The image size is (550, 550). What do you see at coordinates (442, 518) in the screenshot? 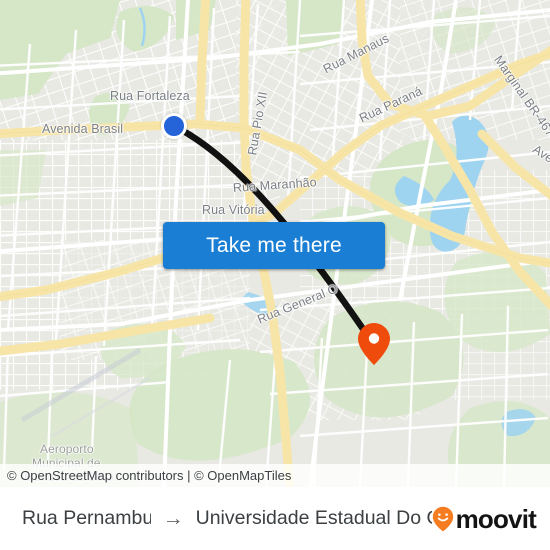
I see `moovit-pin-icon` at bounding box center [442, 518].